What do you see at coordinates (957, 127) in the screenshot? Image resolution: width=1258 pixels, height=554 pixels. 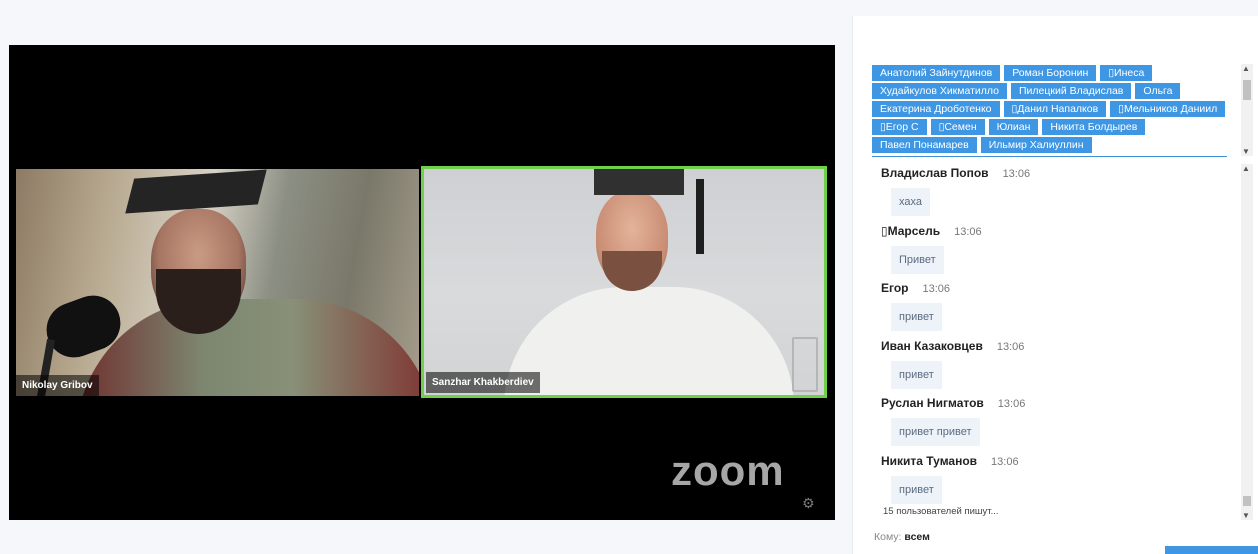 I see `participant-chip: ▯Семен` at bounding box center [957, 127].